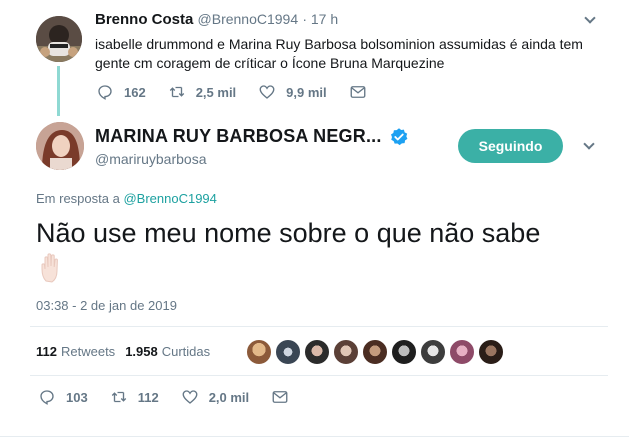  I want to click on main-like-button: 2,0 mil, so click(215, 397).